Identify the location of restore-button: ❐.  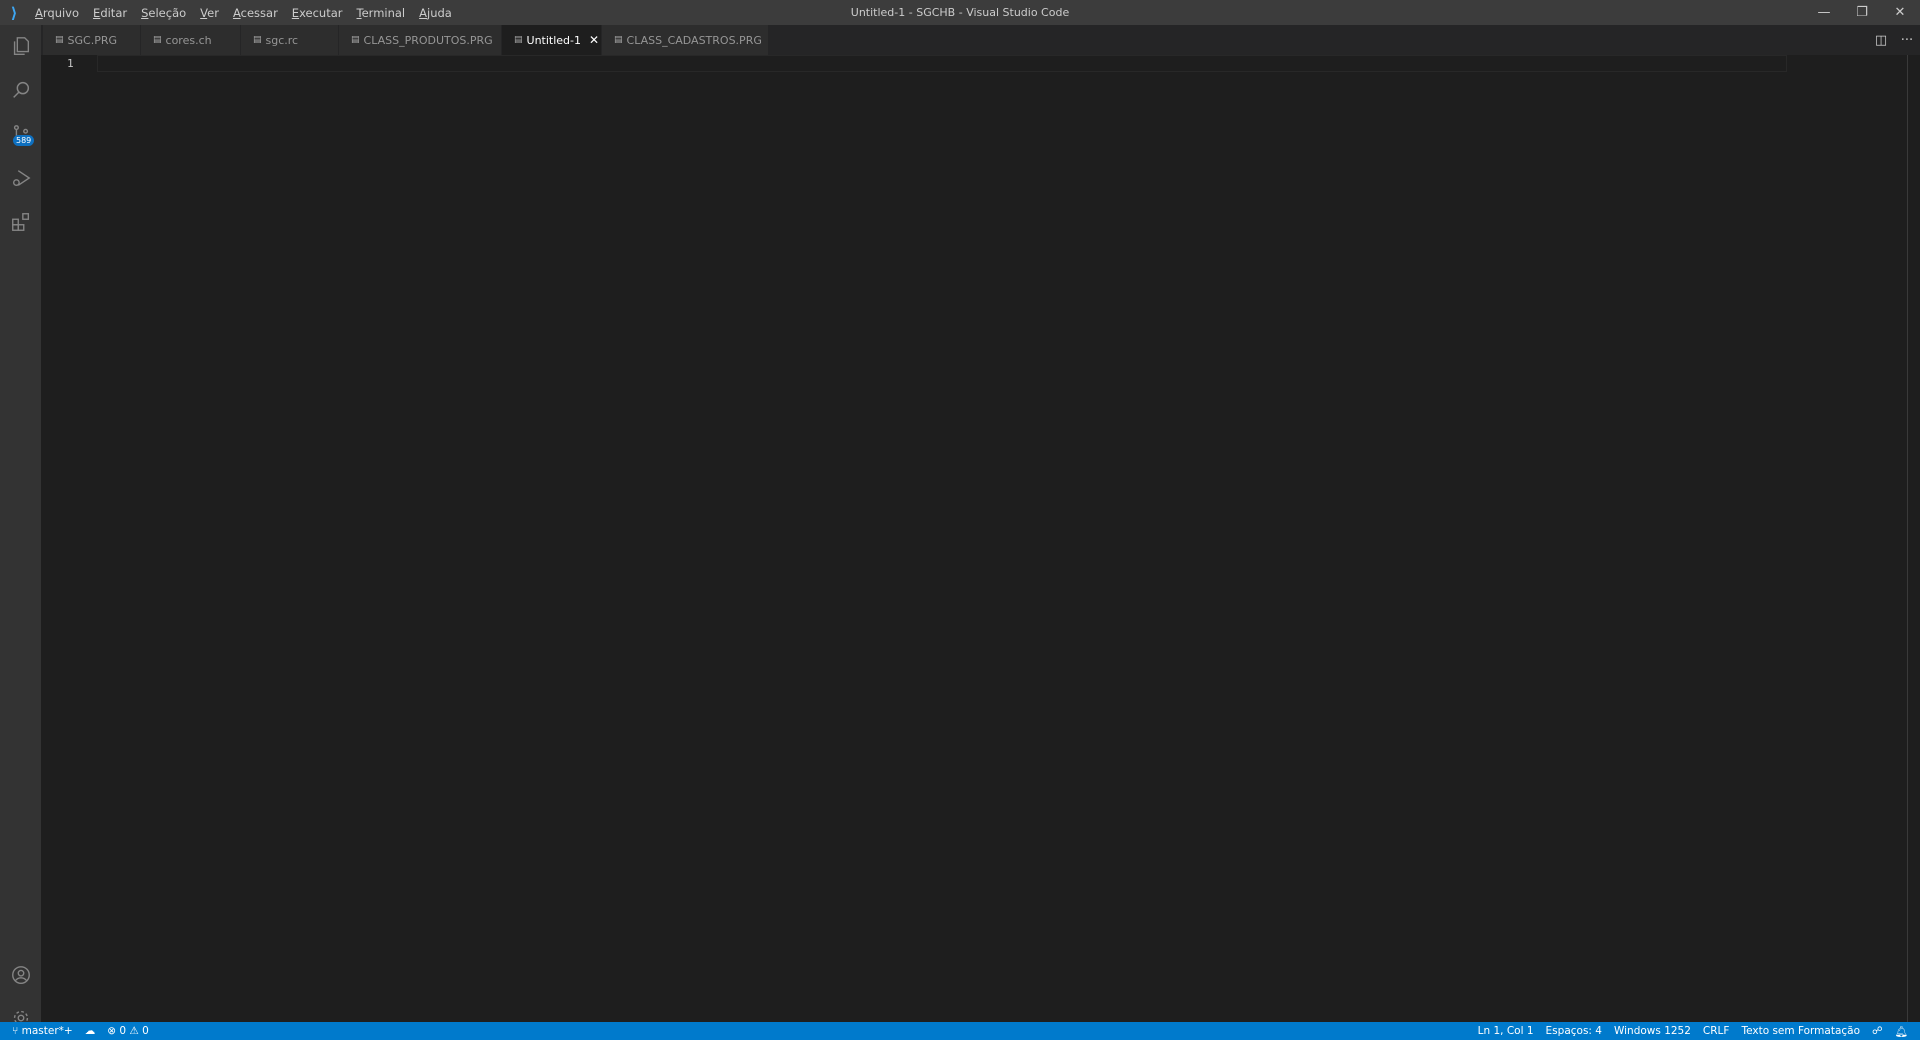
(1862, 12).